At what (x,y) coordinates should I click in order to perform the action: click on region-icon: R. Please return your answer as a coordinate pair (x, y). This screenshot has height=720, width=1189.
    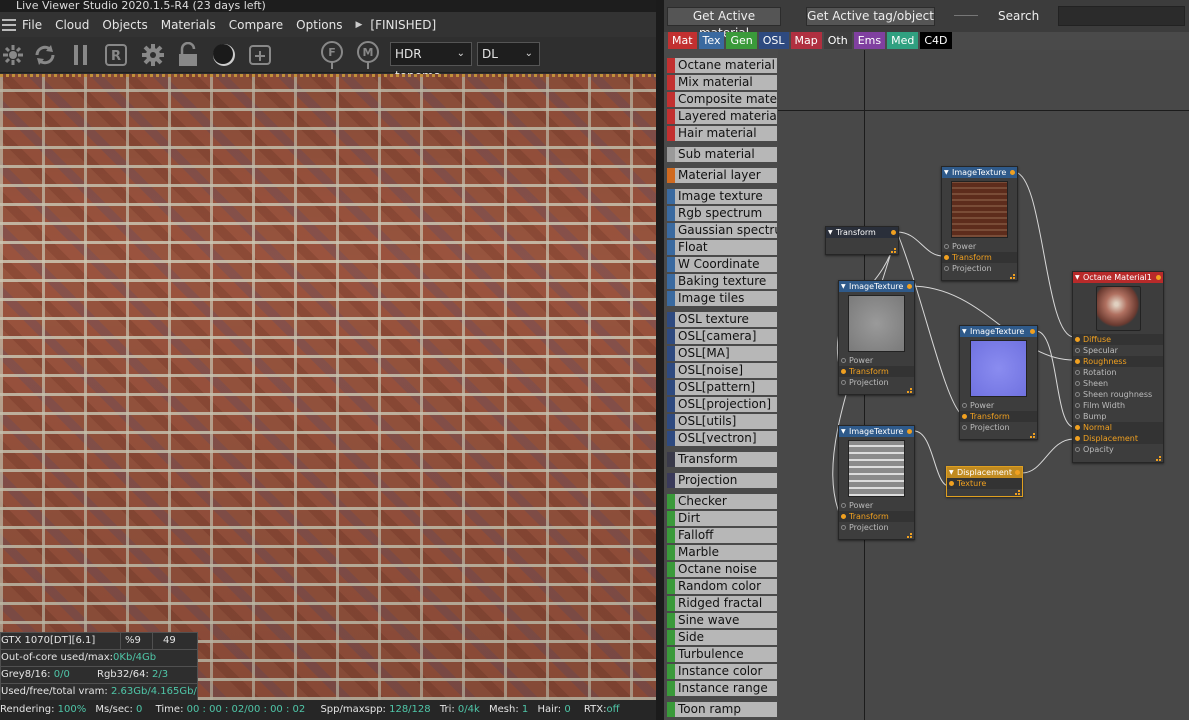
    Looking at the image, I should click on (116, 55).